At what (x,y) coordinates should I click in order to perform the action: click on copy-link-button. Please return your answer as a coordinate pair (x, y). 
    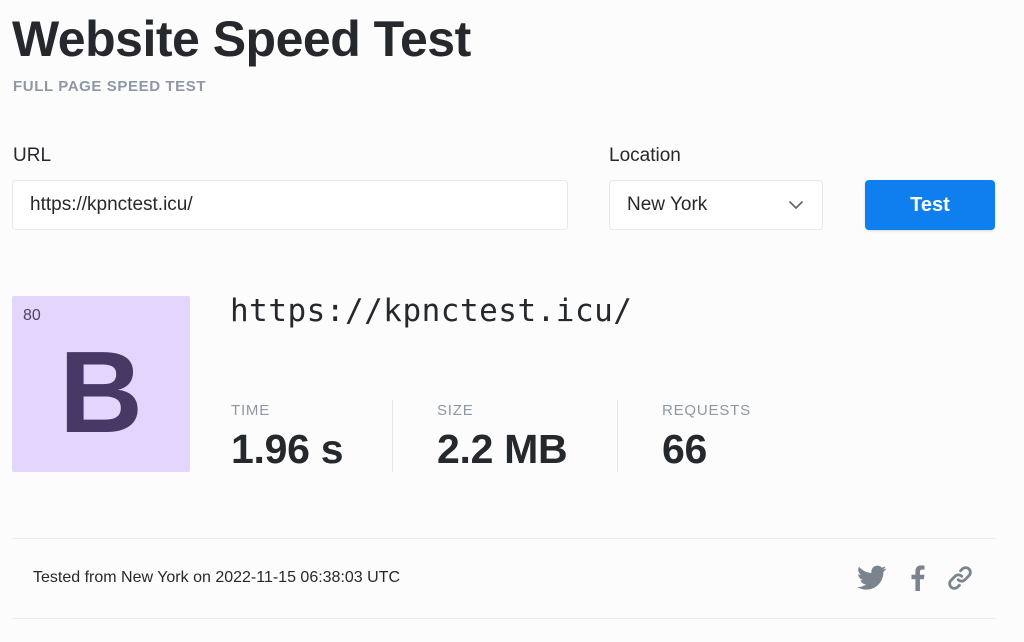
    Looking at the image, I should click on (960, 578).